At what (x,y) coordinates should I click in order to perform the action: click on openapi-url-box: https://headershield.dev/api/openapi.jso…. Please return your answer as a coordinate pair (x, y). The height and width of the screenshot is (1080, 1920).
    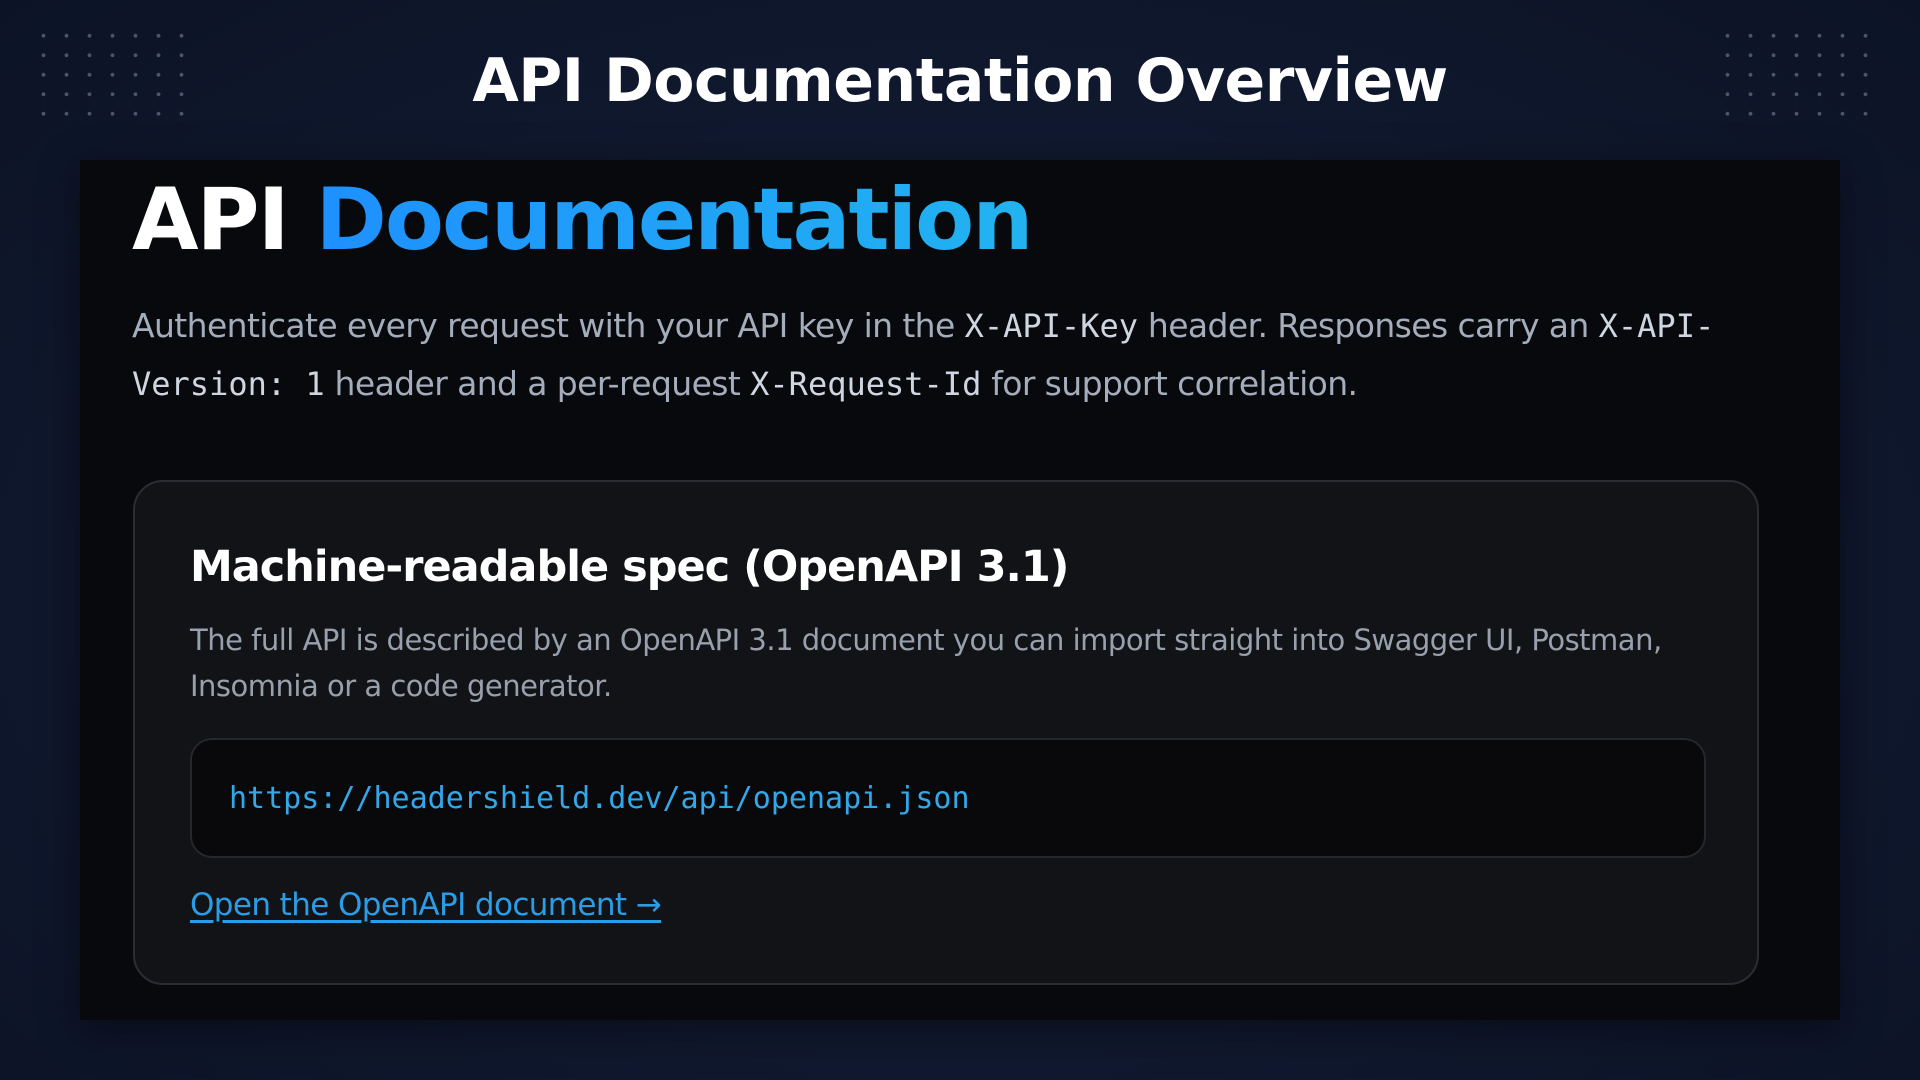
    Looking at the image, I should click on (948, 798).